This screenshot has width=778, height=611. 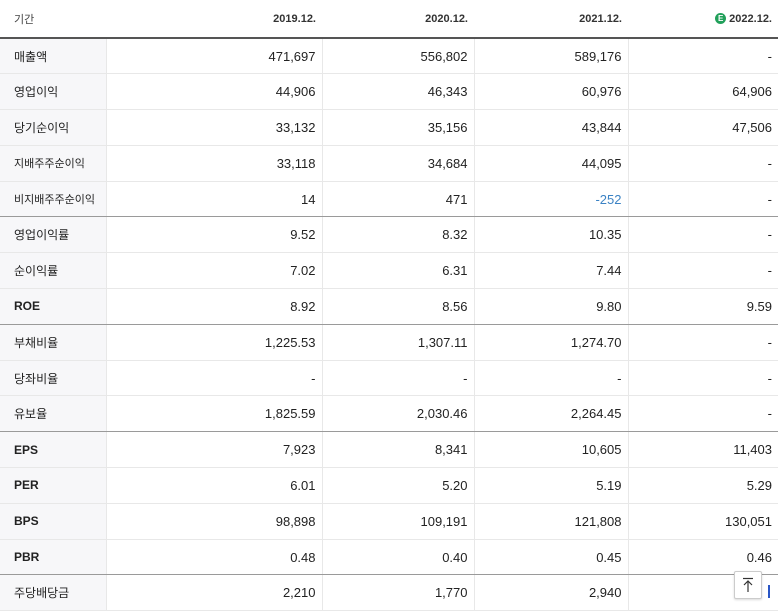 I want to click on row-label: PBR, so click(x=53, y=557).